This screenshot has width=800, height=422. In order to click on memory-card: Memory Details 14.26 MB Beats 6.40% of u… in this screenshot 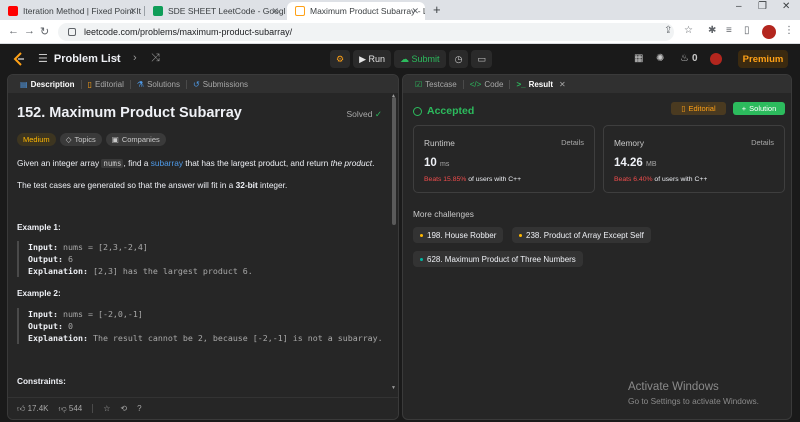, I will do `click(694, 159)`.